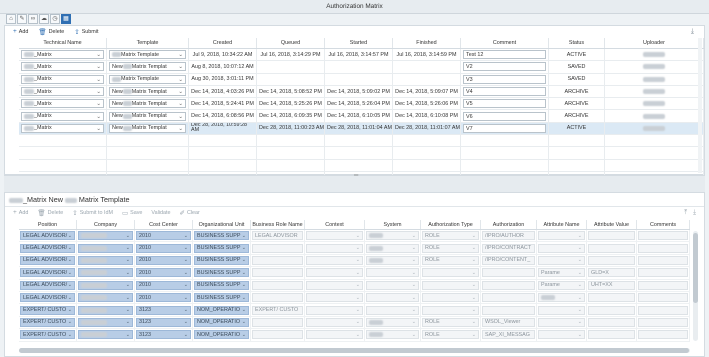 This screenshot has width=709, height=357. What do you see at coordinates (700, 105) in the screenshot?
I see `scrollbar` at bounding box center [700, 105].